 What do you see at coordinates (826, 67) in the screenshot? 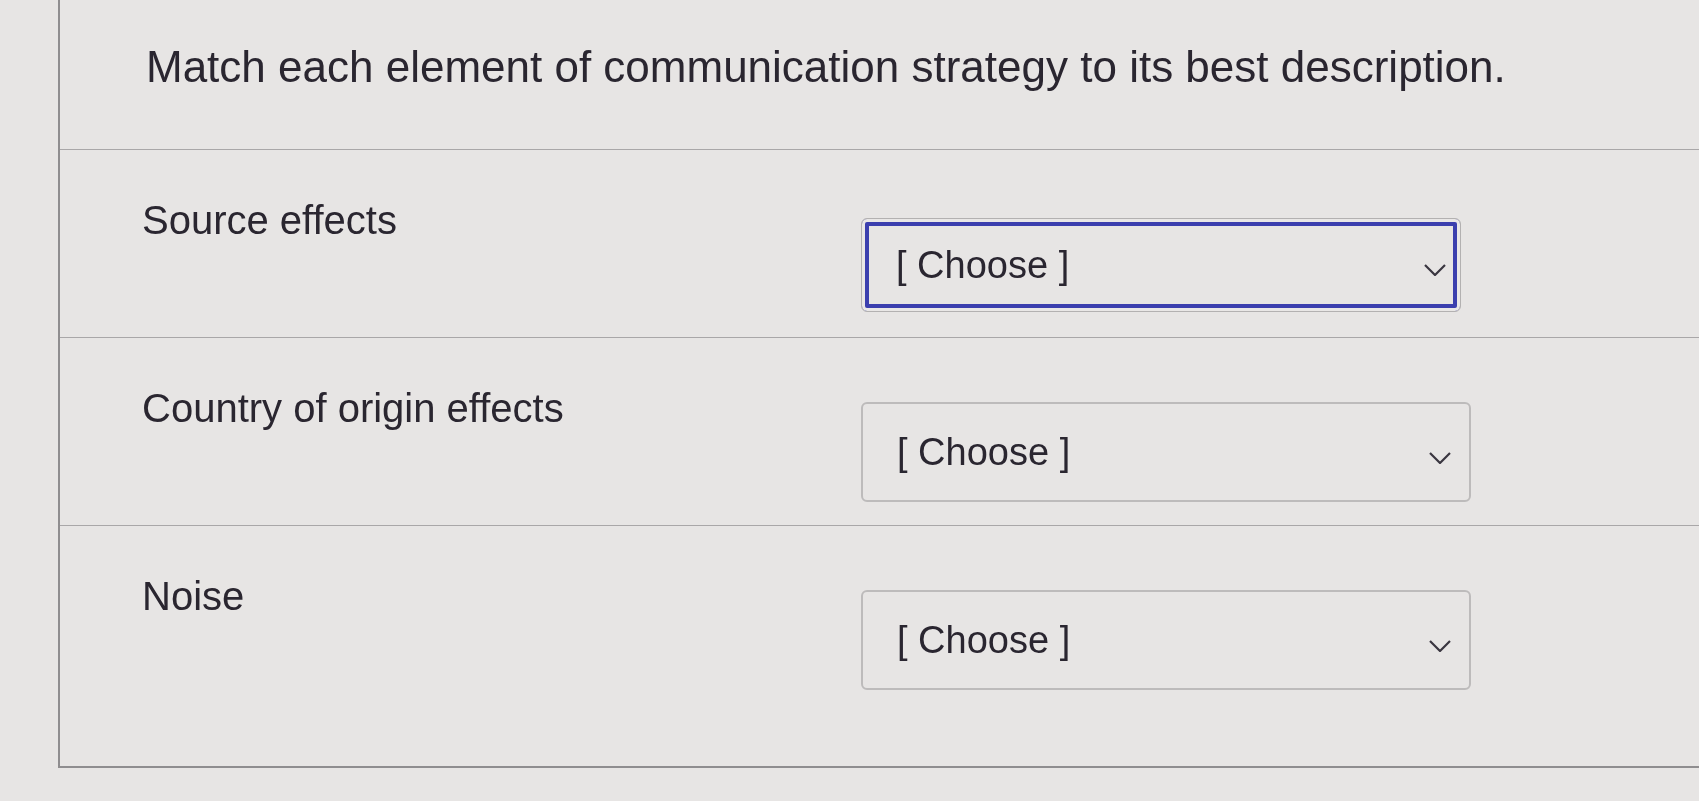
I see `question-prompt: Match each element of communication strategy to its best description.` at bounding box center [826, 67].